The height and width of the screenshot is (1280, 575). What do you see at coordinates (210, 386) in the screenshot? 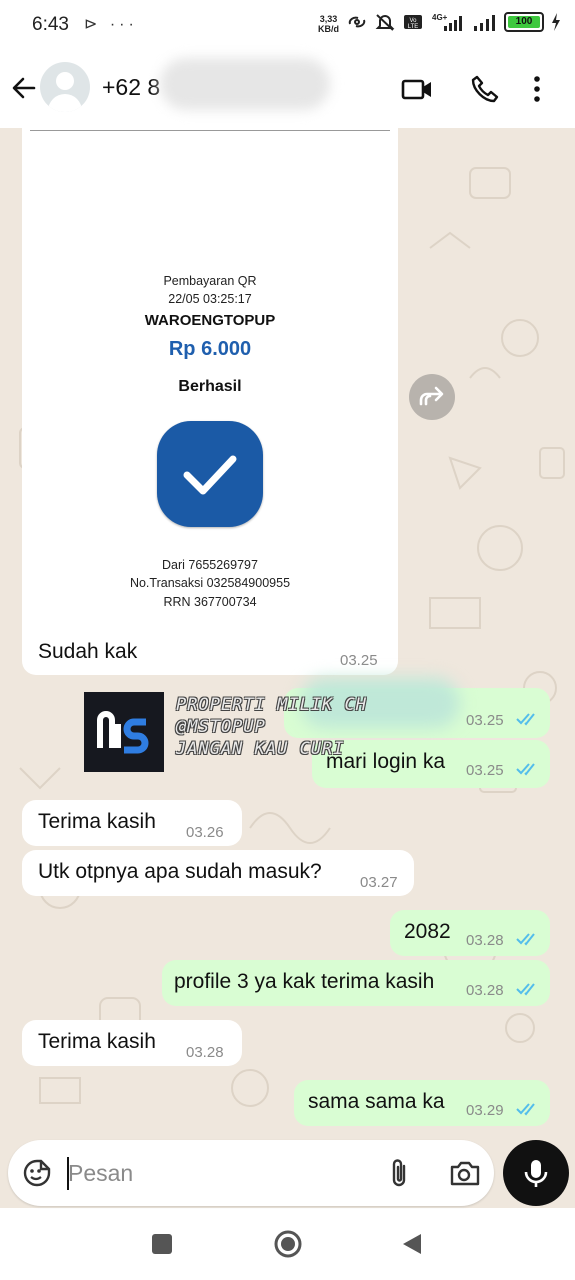
I see `receipt-status: Berhasil` at bounding box center [210, 386].